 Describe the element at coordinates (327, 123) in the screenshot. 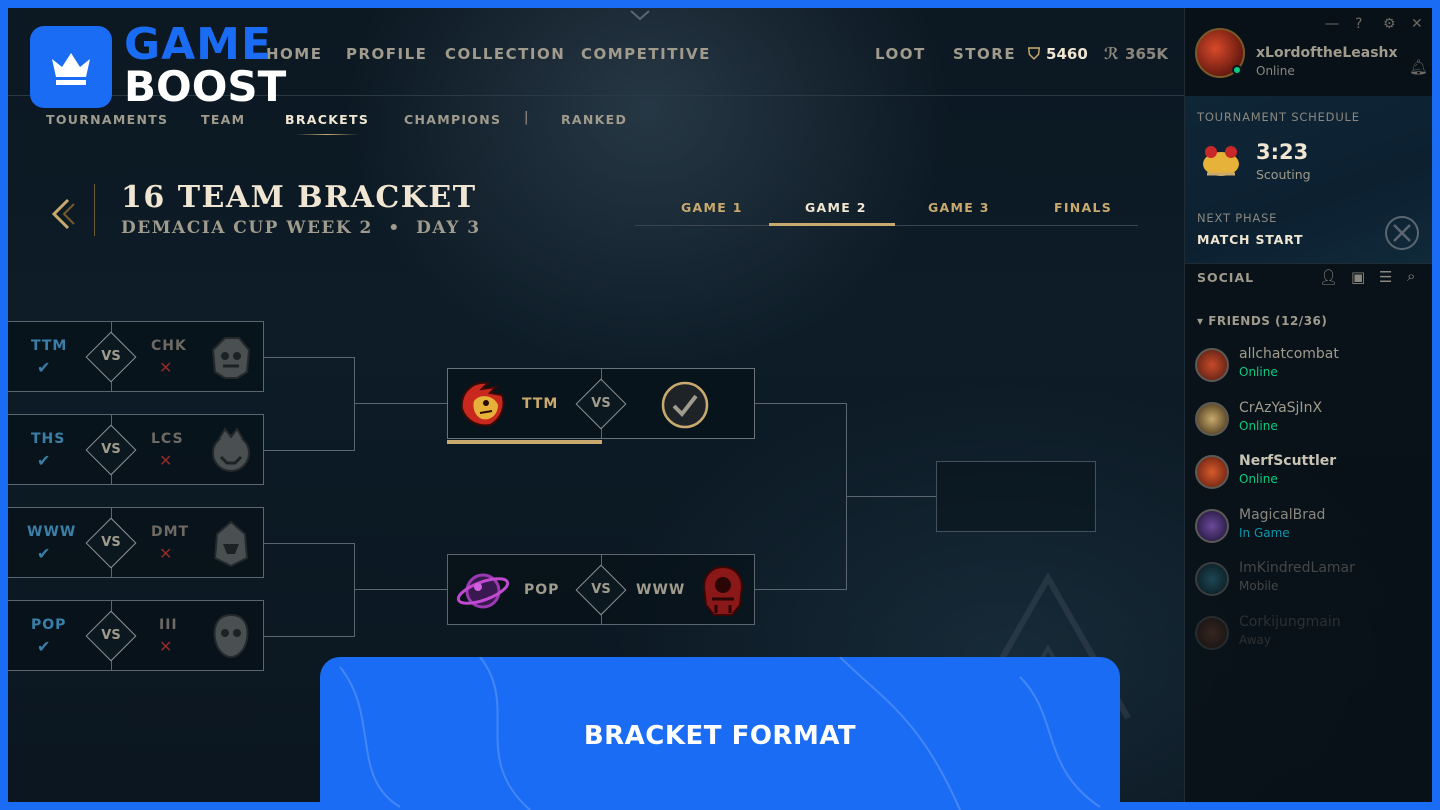

I see `subnav-brackets: BRACKETS` at that location.